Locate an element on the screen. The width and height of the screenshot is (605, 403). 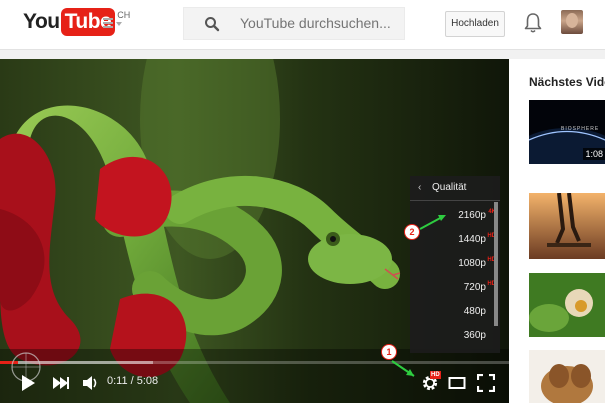
bee-flower-image is located at coordinates (567, 305).